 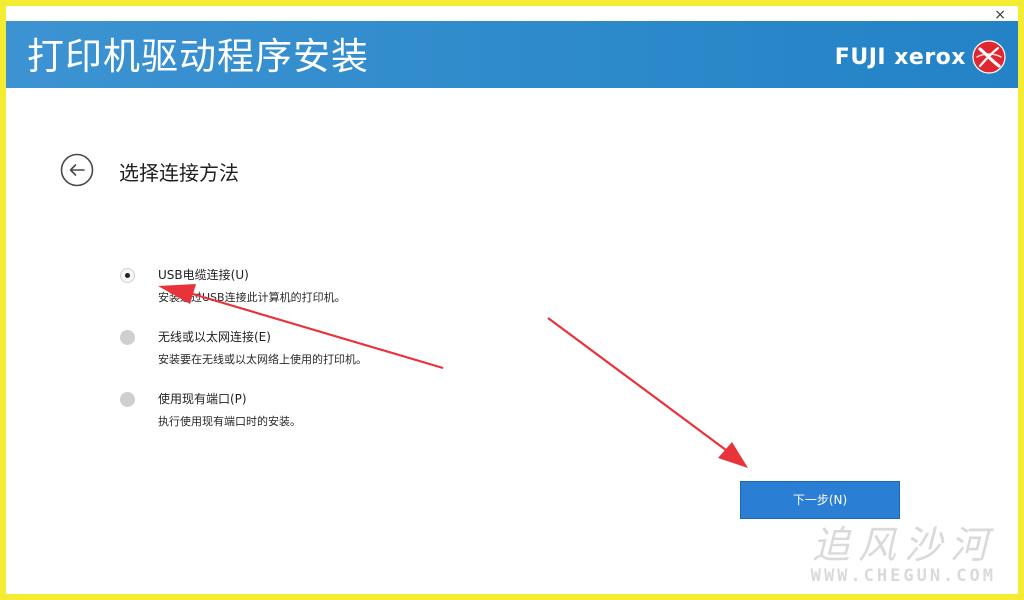 I want to click on radio-usb-selected, so click(x=127, y=275).